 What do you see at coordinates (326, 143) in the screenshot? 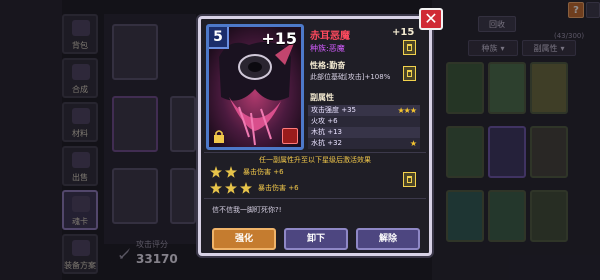
I see `stat-text: 水抗 +32` at bounding box center [326, 143].